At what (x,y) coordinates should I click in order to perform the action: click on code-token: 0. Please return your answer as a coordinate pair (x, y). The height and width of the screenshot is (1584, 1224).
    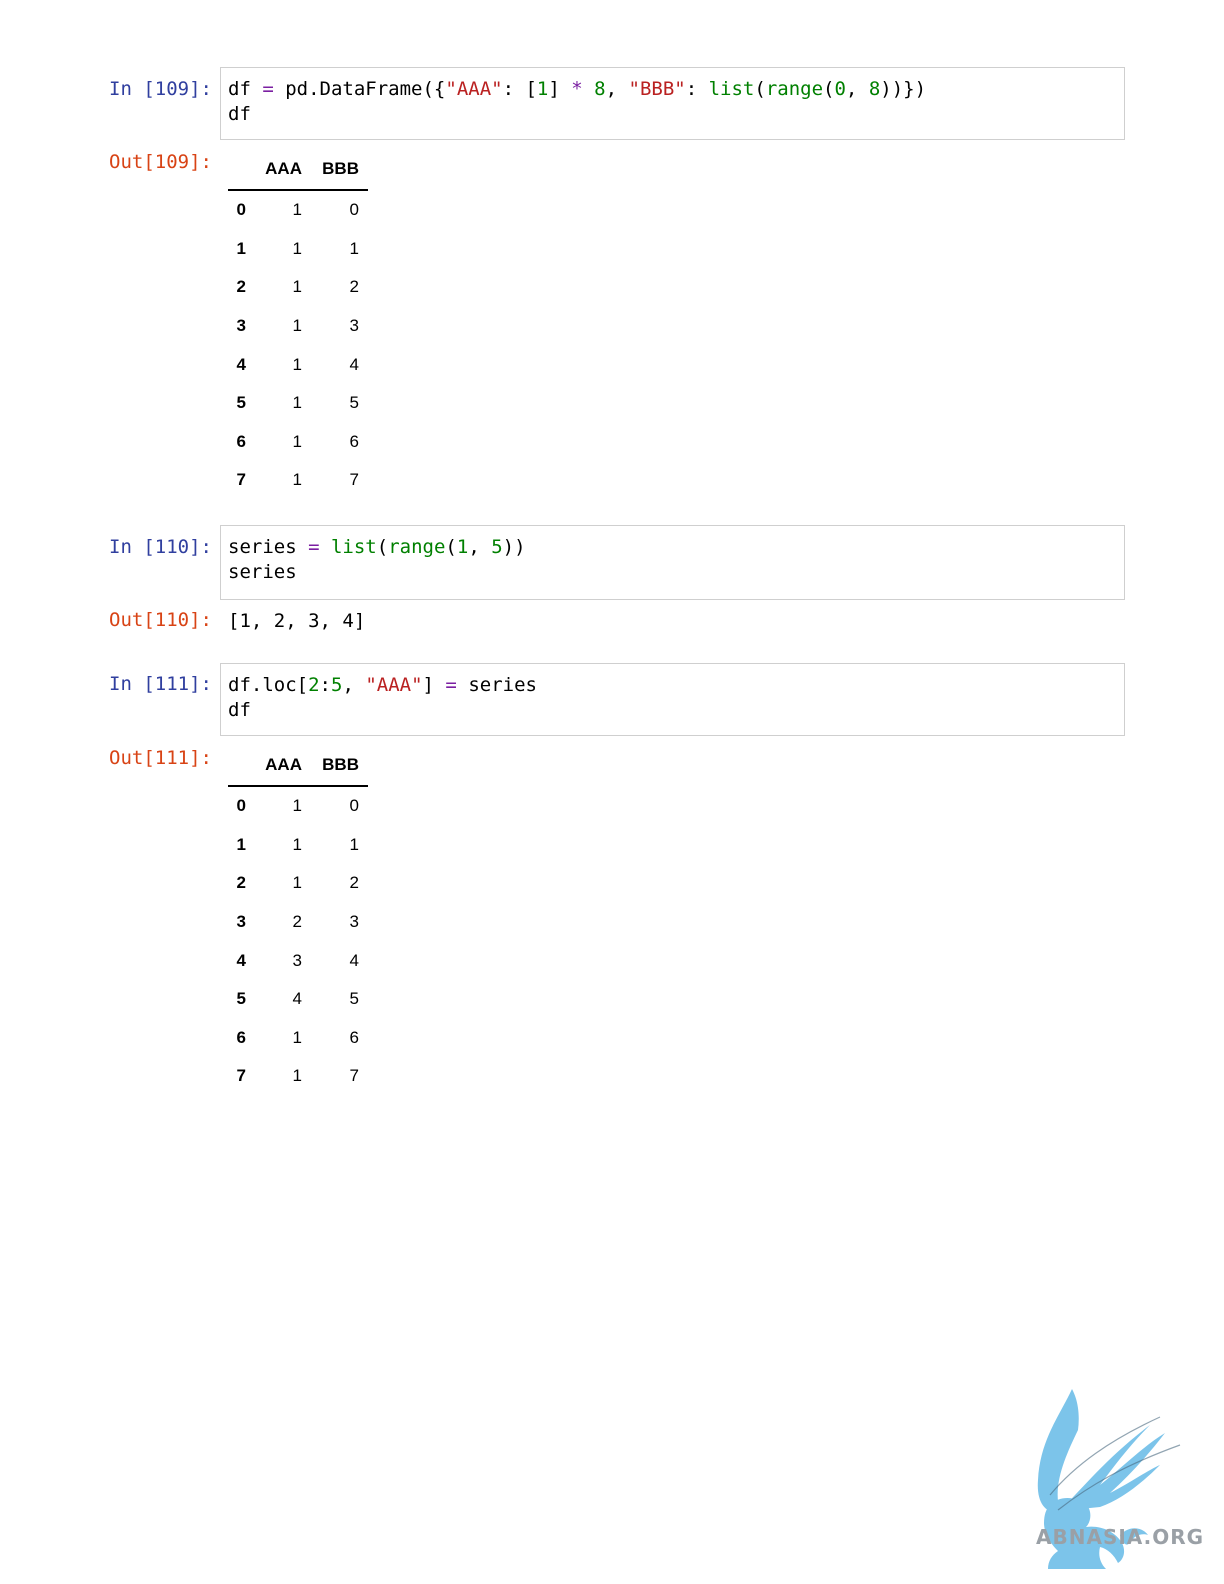
    Looking at the image, I should click on (840, 89).